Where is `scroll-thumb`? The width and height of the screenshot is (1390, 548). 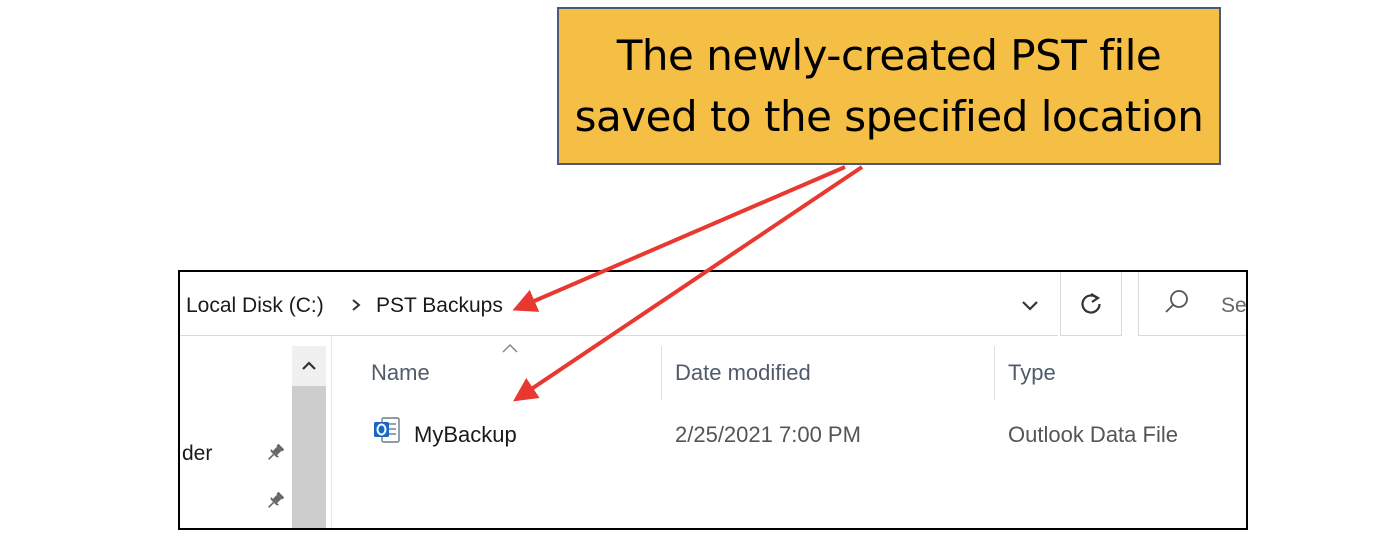
scroll-thumb is located at coordinates (309, 457).